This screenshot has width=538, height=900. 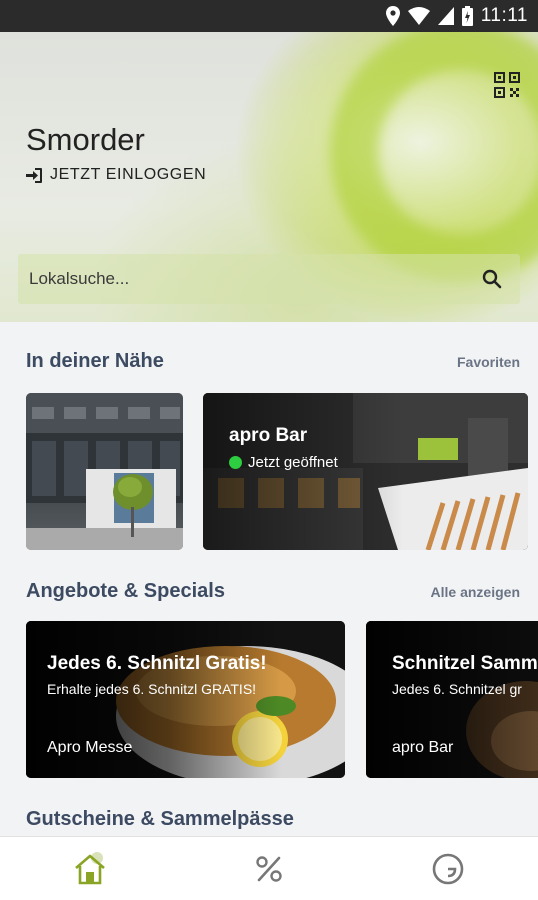 I want to click on qr-code-icon, so click(x=507, y=85).